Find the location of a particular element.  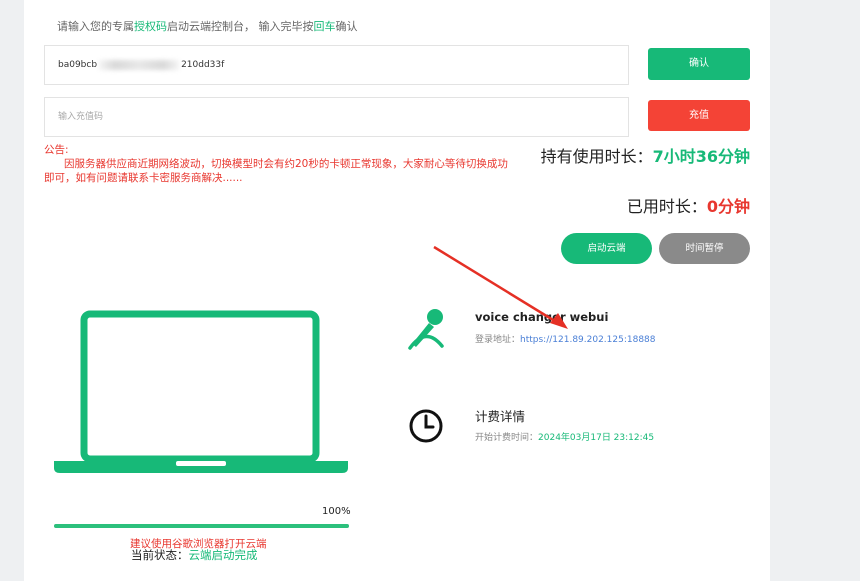

auth-code-value-start: ba09bcb is located at coordinates (78, 65).